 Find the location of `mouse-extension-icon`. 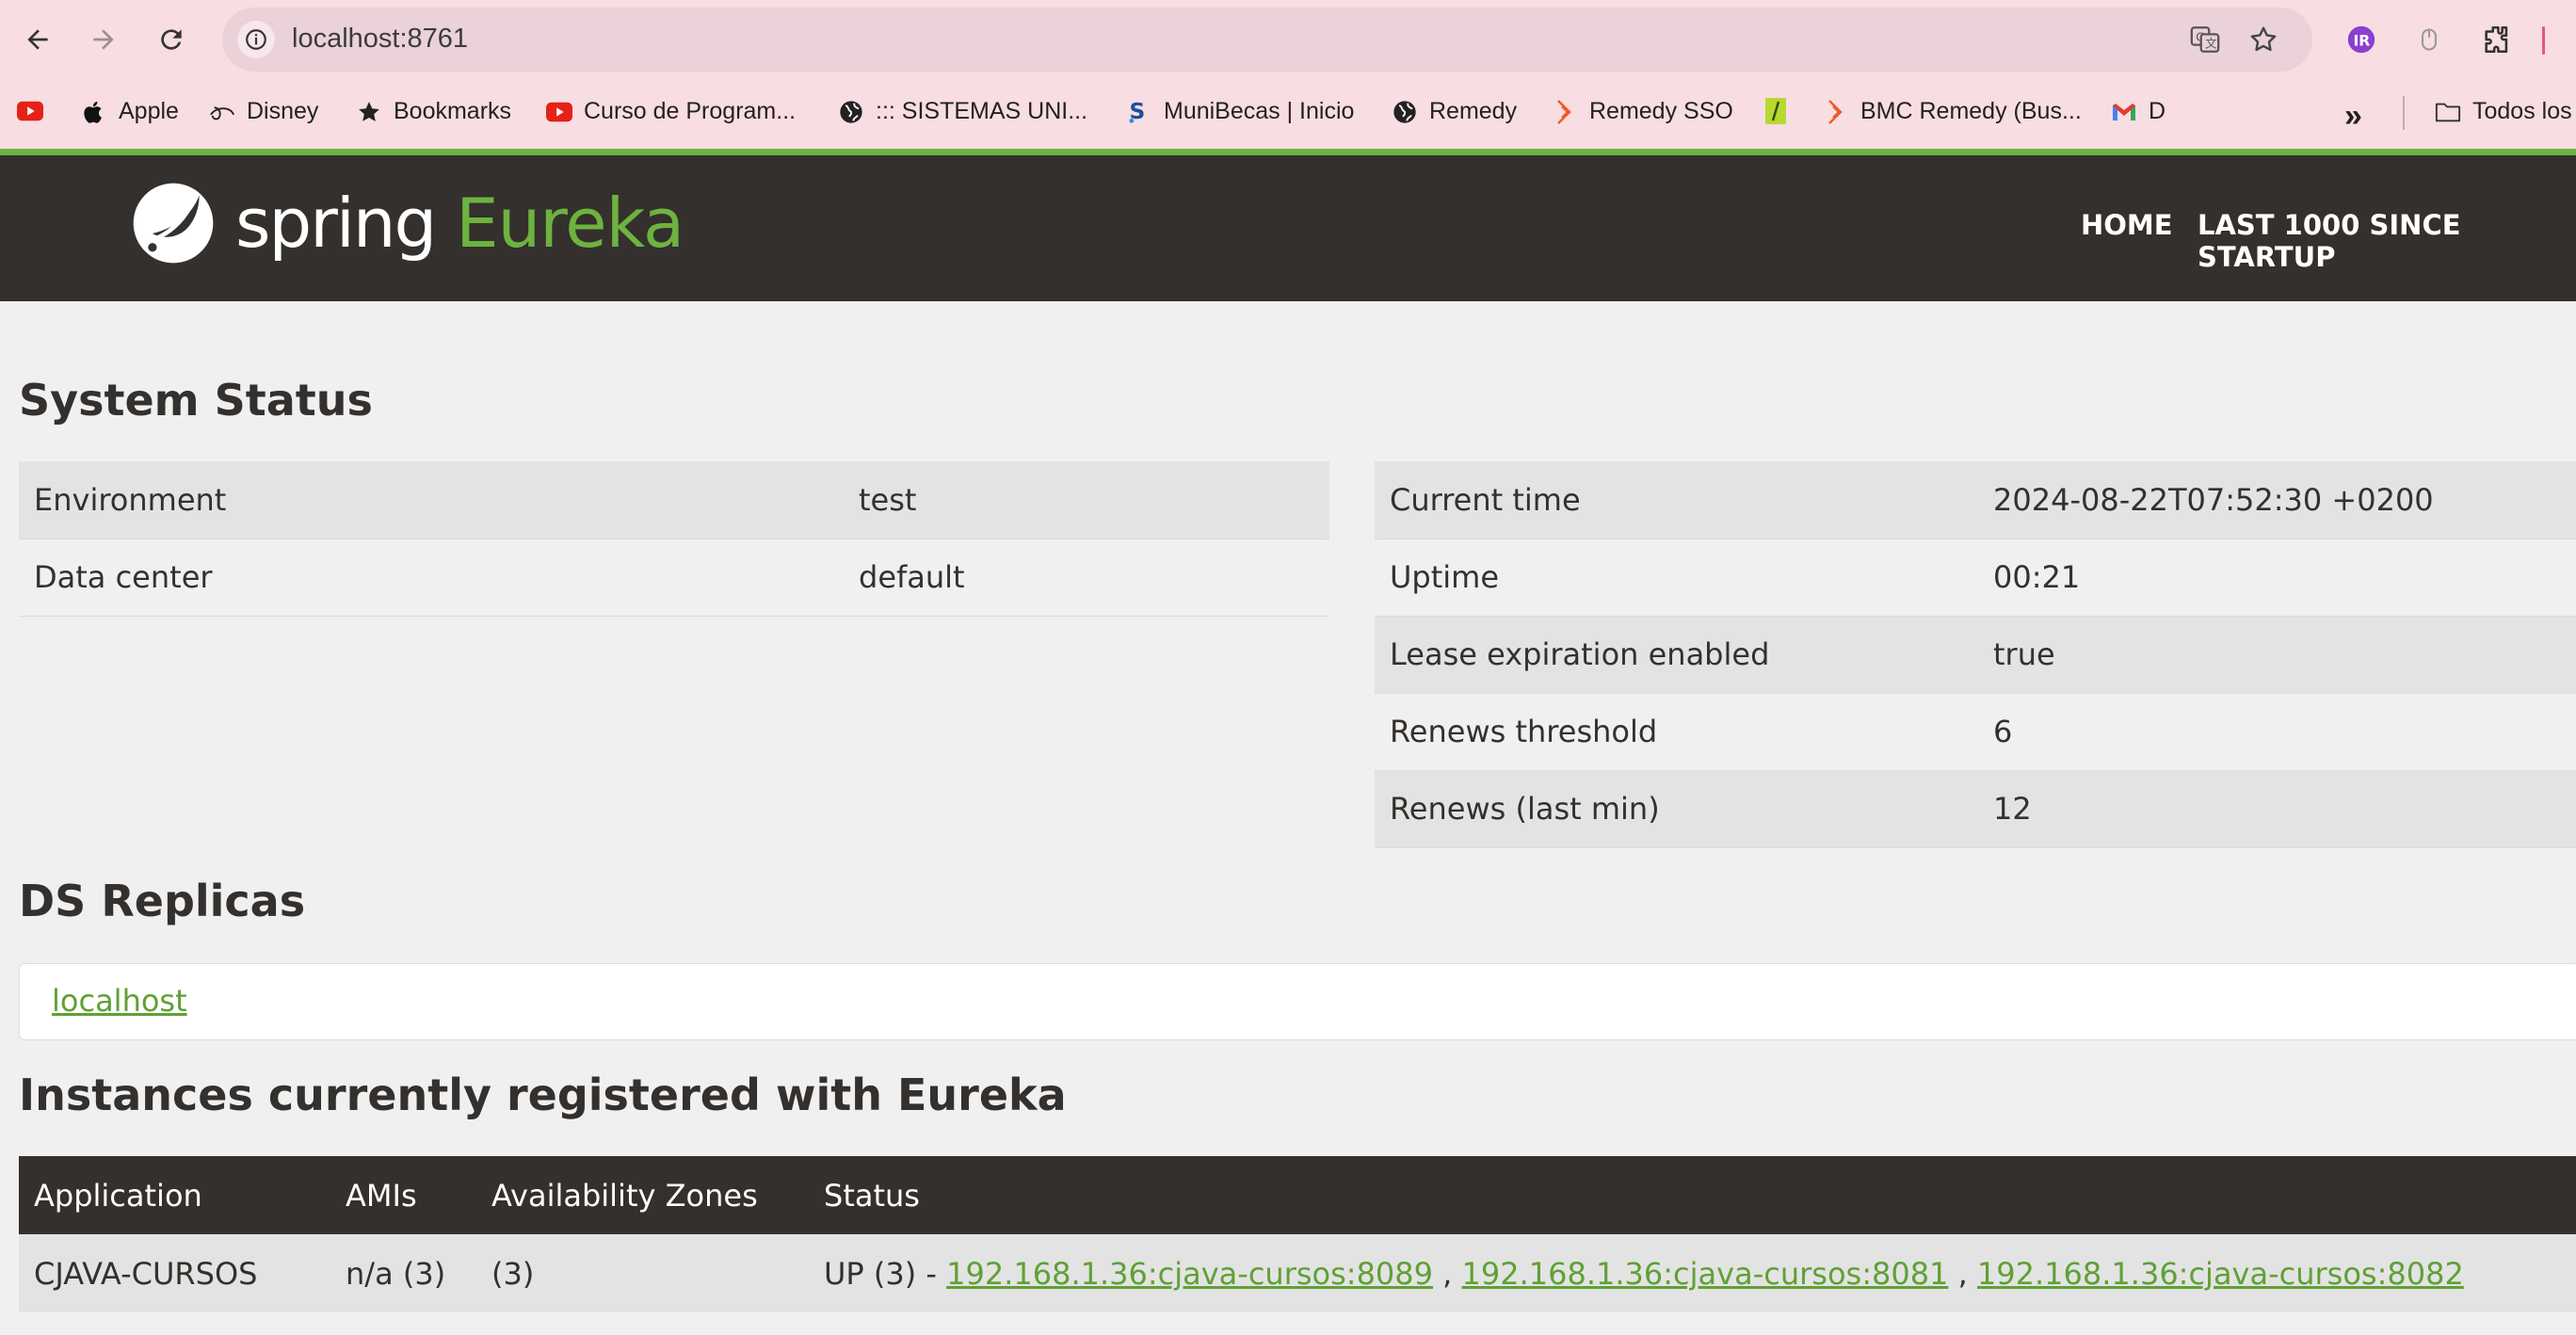

mouse-extension-icon is located at coordinates (2429, 39).